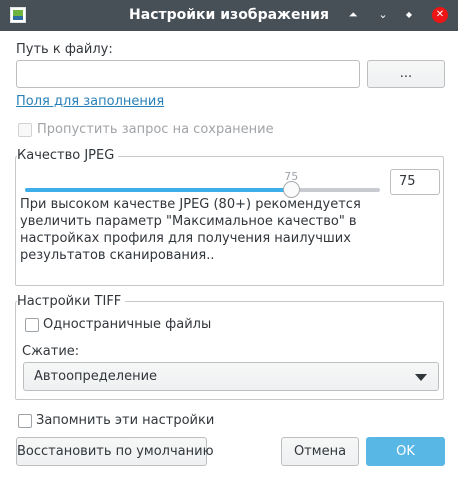 This screenshot has width=458, height=478. What do you see at coordinates (405, 451) in the screenshot?
I see `ok-button: OK` at bounding box center [405, 451].